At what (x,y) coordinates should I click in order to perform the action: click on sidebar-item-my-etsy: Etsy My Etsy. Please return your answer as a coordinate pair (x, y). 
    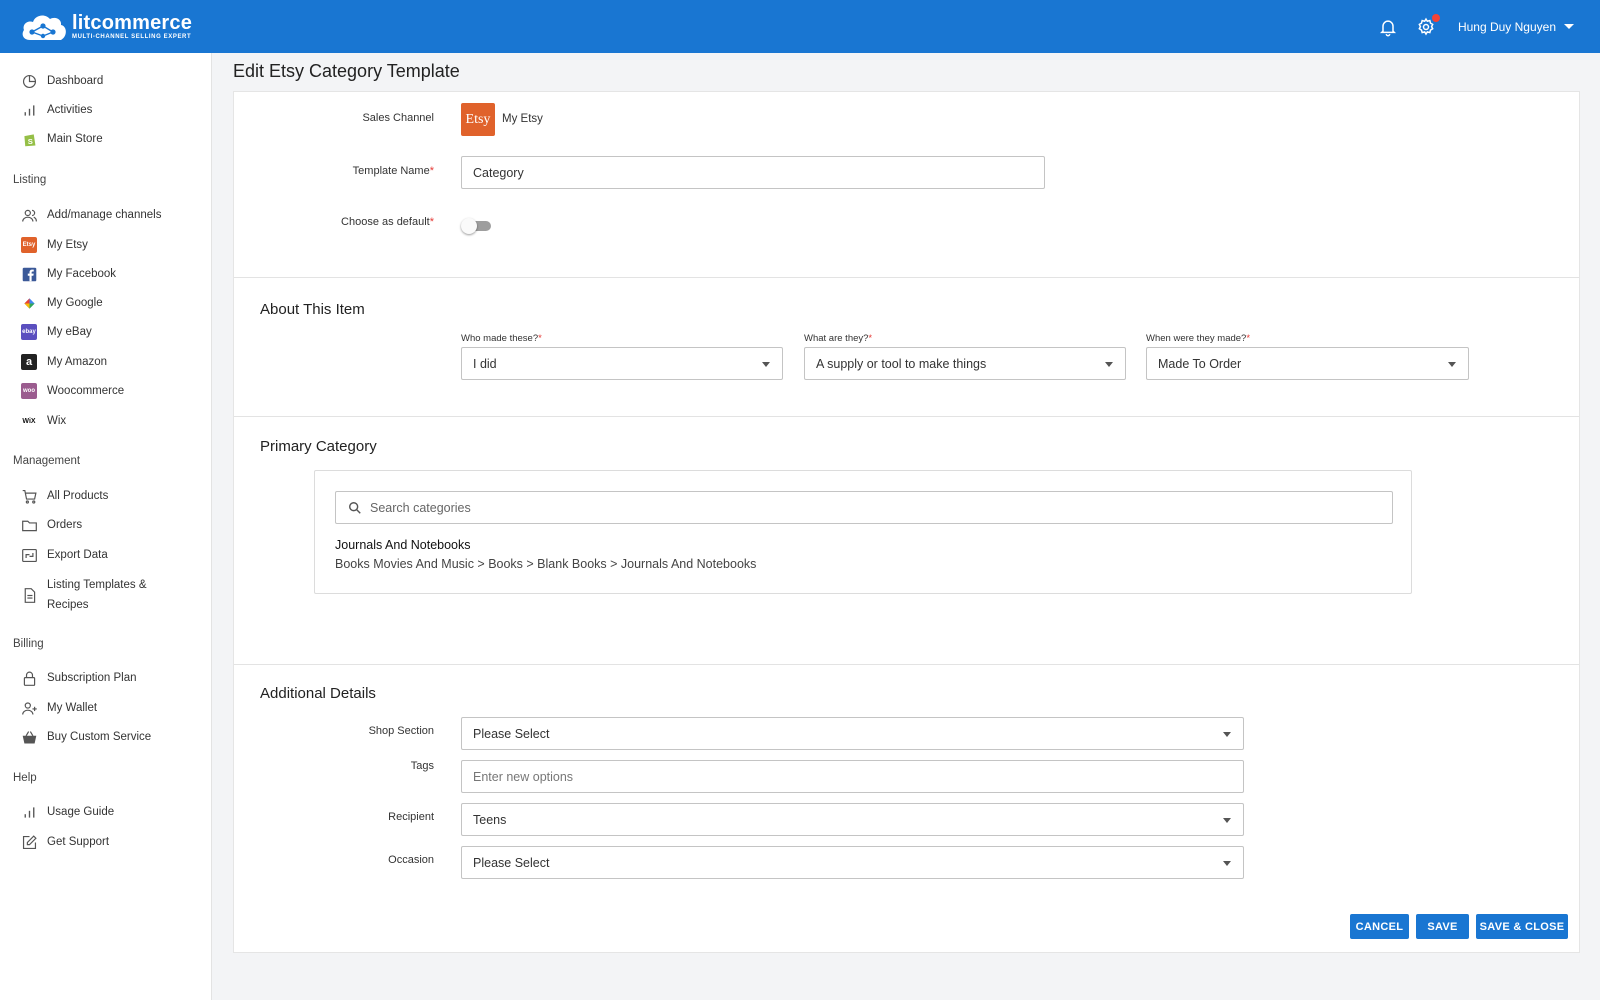
    Looking at the image, I should click on (54, 245).